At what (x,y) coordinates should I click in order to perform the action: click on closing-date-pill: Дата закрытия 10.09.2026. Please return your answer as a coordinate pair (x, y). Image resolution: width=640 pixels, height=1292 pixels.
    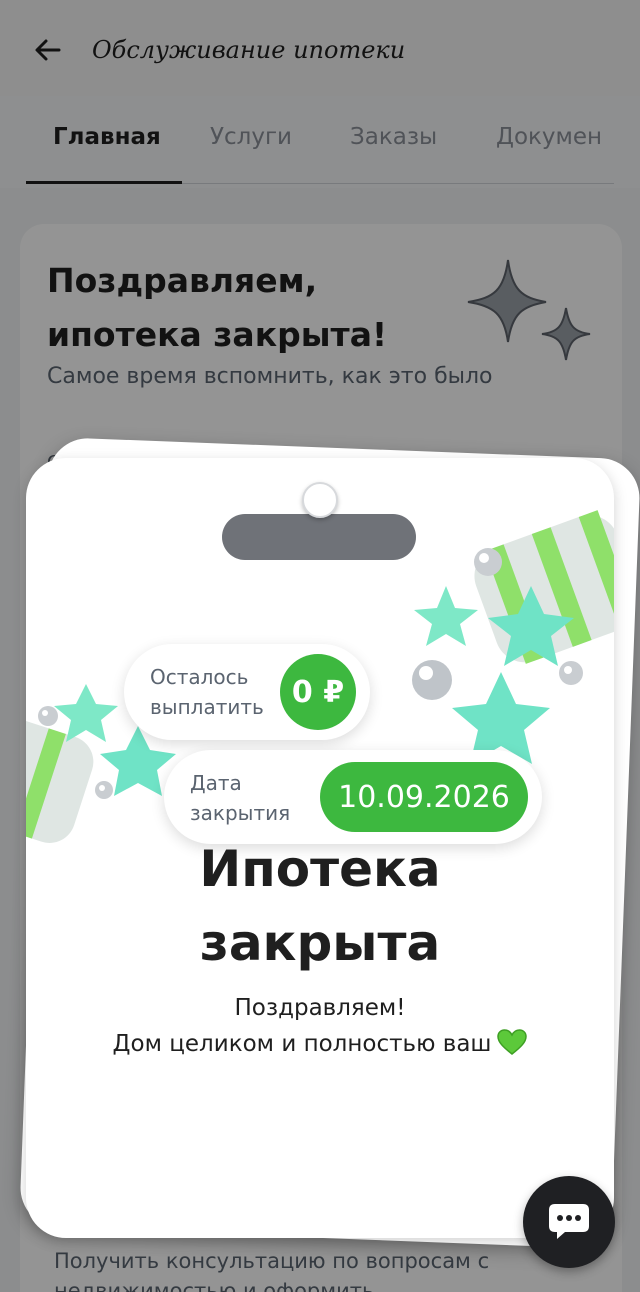
    Looking at the image, I should click on (353, 797).